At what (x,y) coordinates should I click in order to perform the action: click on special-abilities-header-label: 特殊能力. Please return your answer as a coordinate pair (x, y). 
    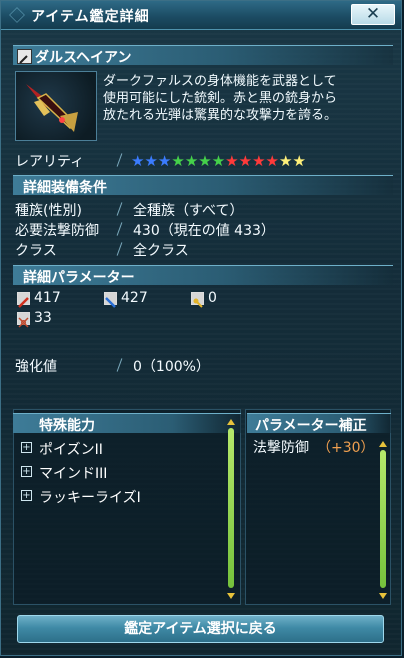
    Looking at the image, I should click on (67, 426).